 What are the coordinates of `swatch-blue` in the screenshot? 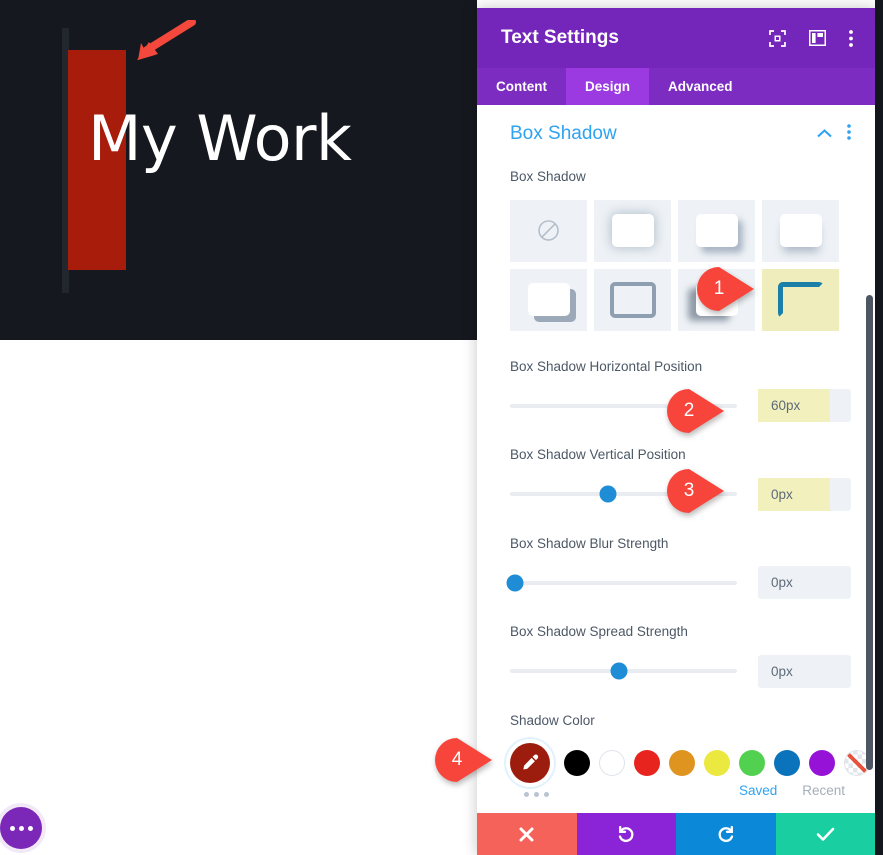 It's located at (787, 763).